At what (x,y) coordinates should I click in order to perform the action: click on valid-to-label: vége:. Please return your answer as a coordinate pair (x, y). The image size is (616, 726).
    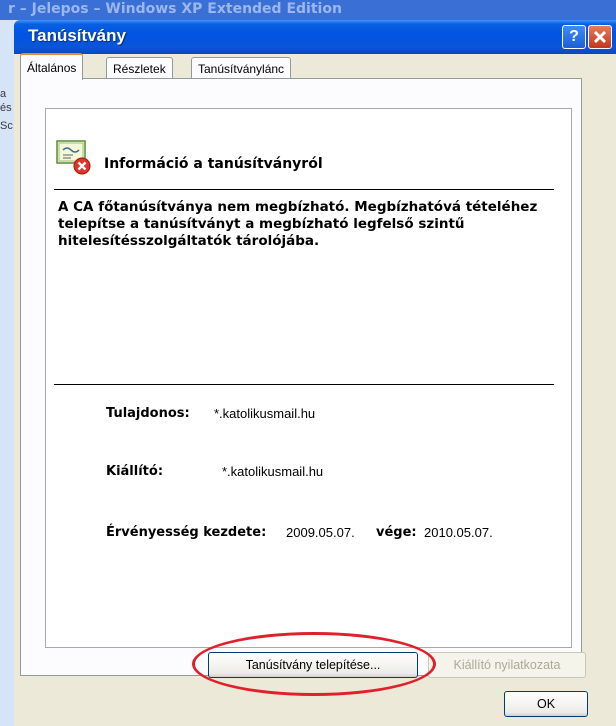
    Looking at the image, I should click on (396, 532).